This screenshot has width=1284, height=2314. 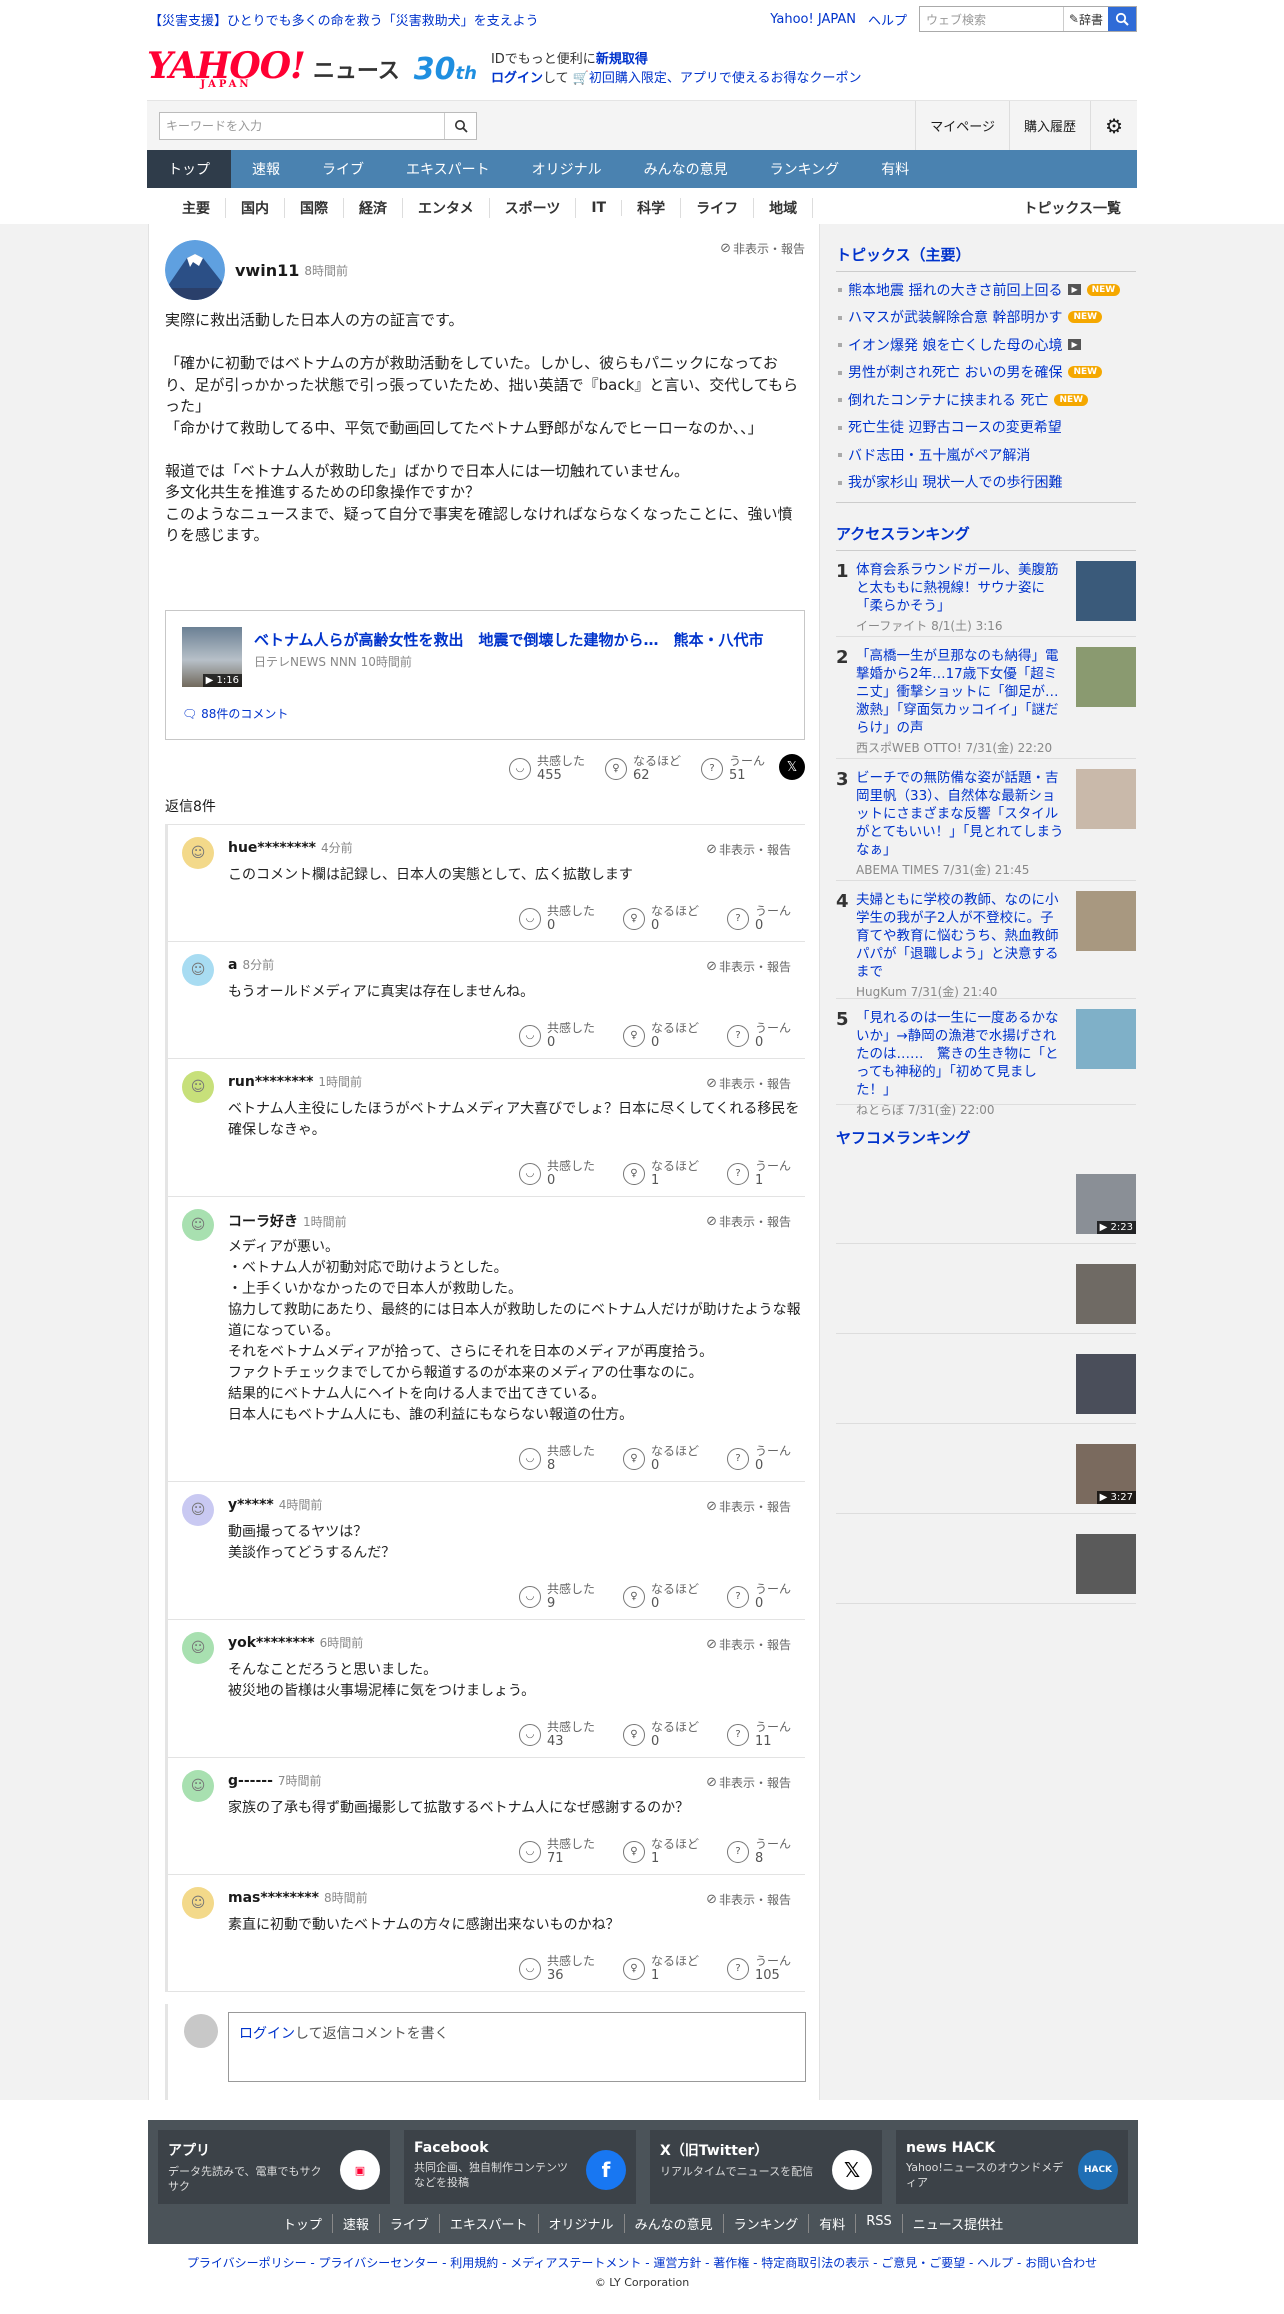 I want to click on nav-live: ライブ, so click(x=343, y=169).